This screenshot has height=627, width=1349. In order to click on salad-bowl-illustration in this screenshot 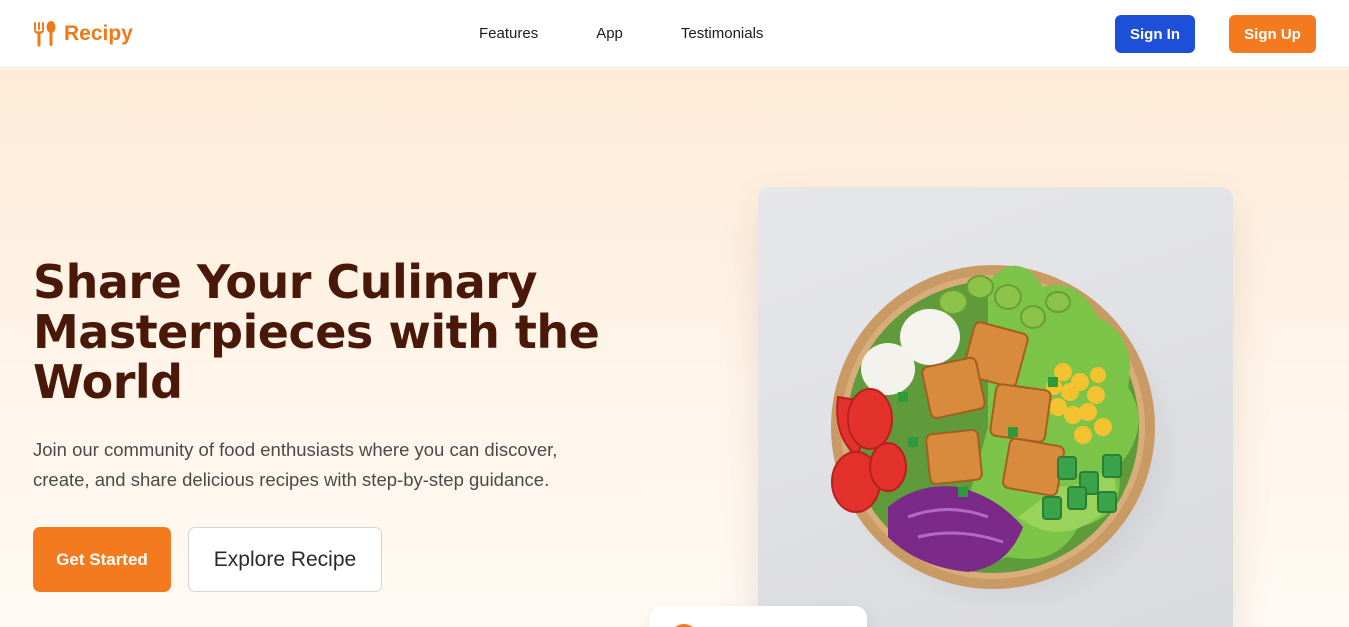, I will do `click(1007, 438)`.